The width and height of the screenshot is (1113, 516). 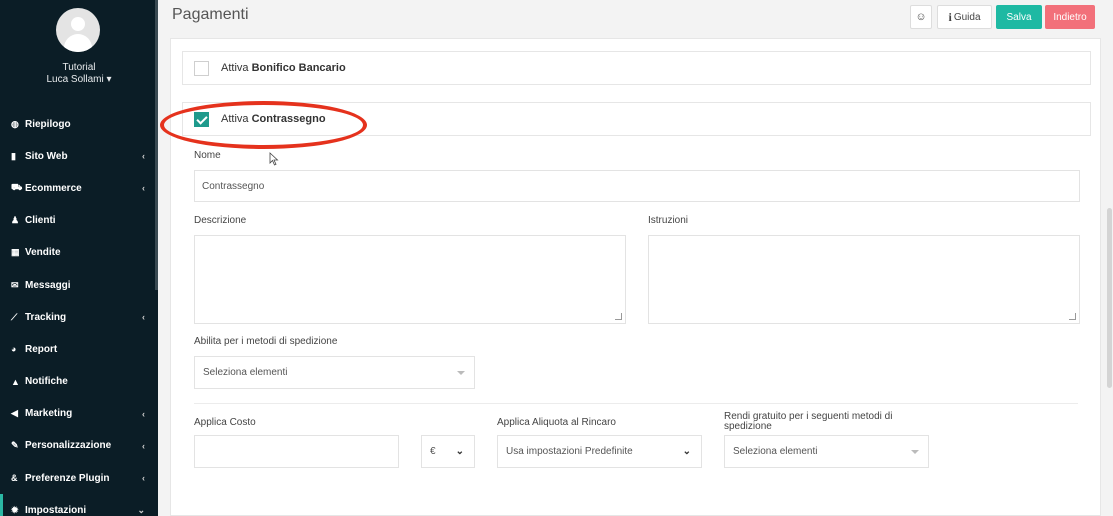 What do you see at coordinates (950, 16) in the screenshot?
I see `info-icon: i` at bounding box center [950, 16].